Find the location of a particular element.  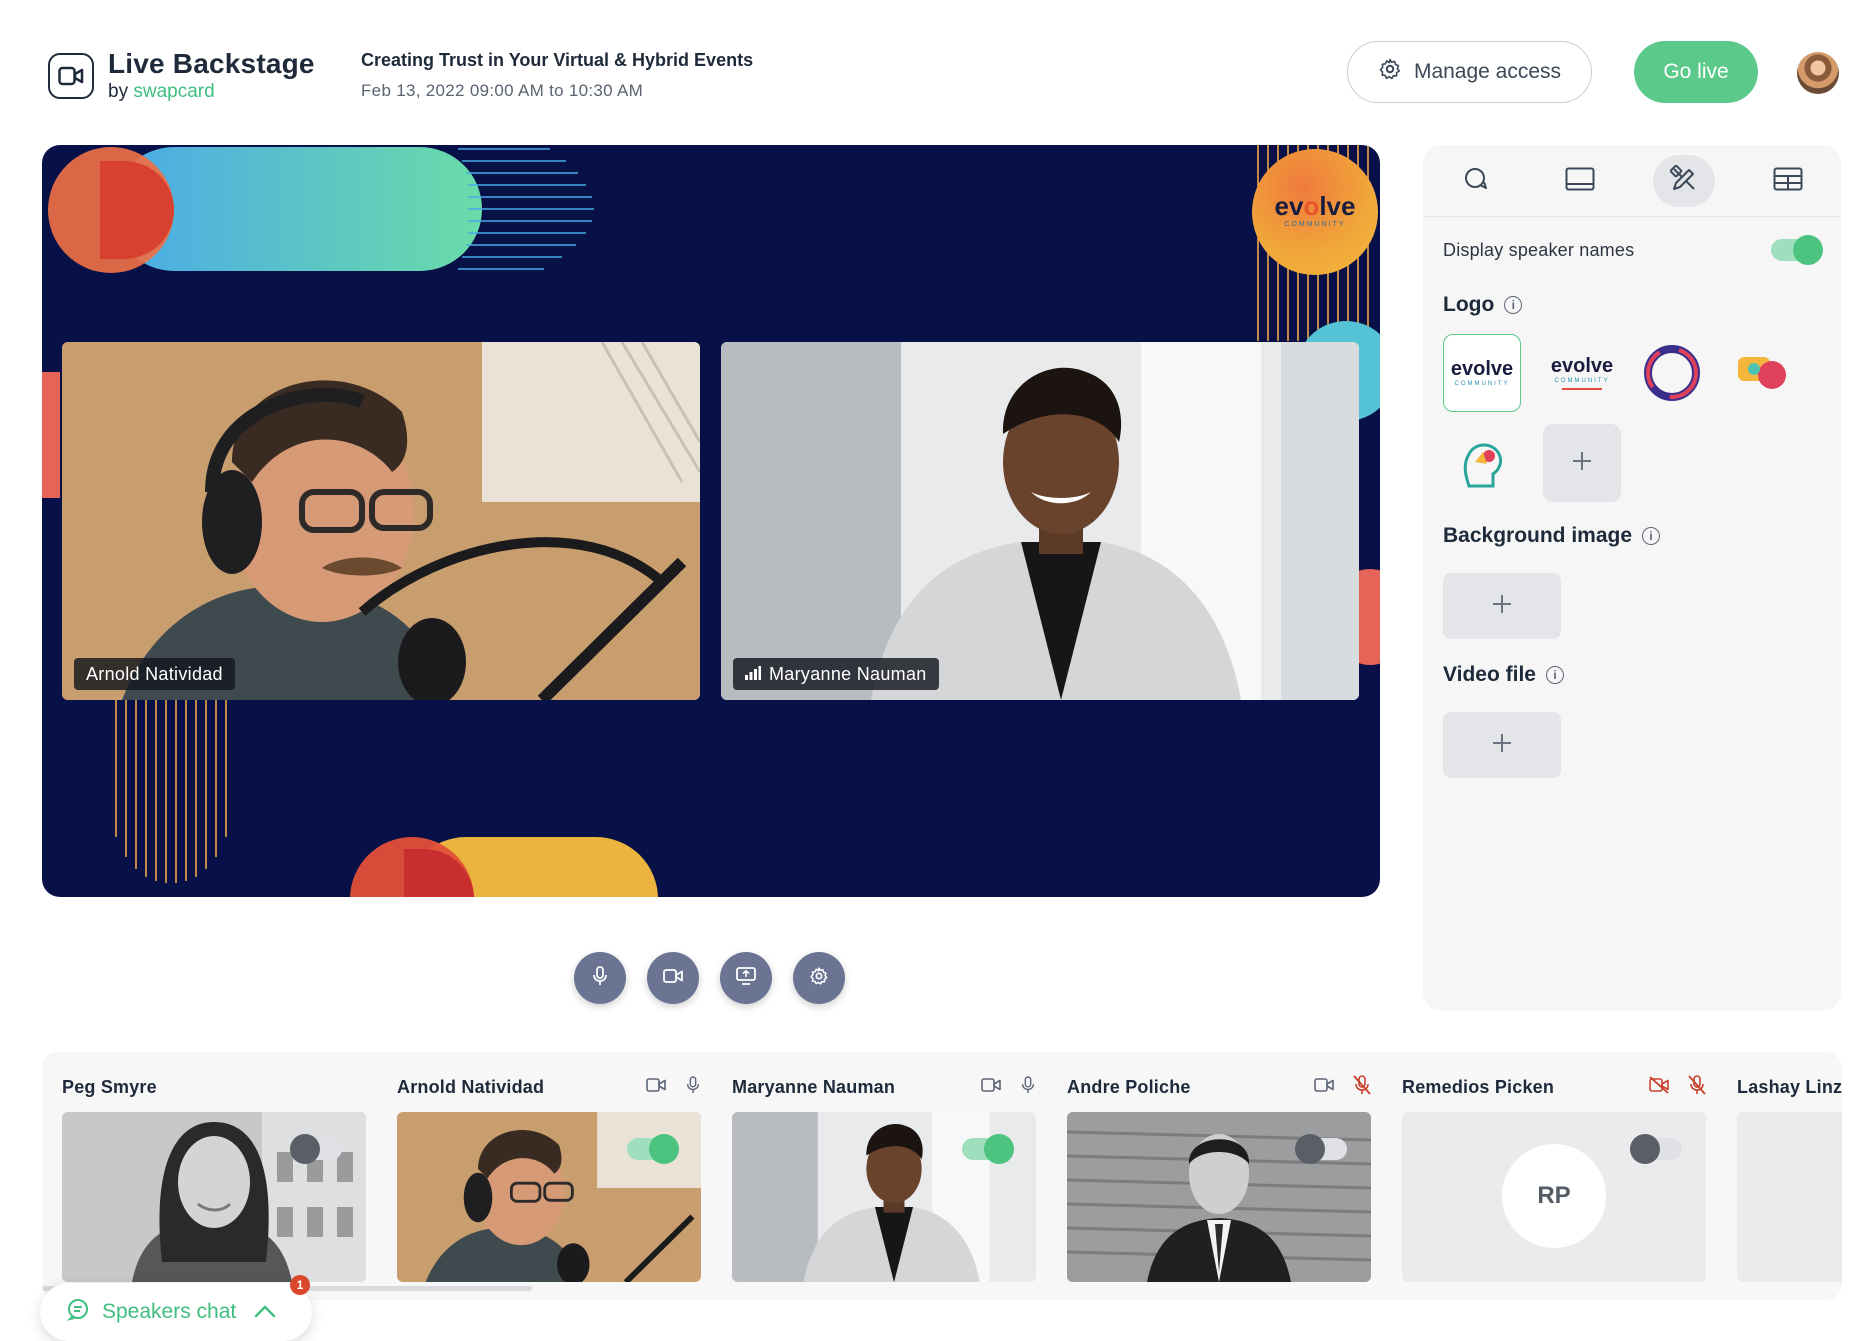

speaker-name-tag: Maryanne Nauman is located at coordinates (836, 674).